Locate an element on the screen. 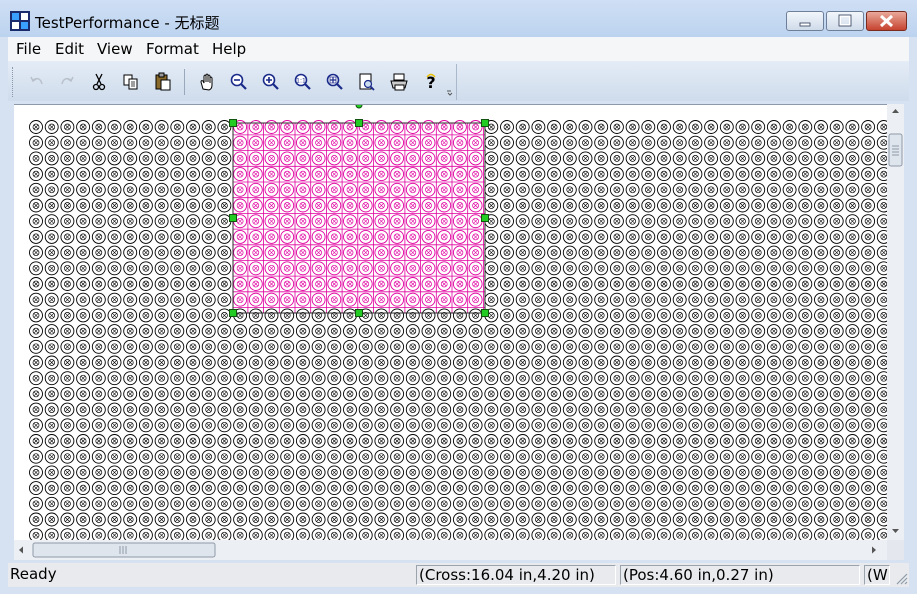 This screenshot has width=917, height=594. resize-grip-icon is located at coordinates (901, 578).